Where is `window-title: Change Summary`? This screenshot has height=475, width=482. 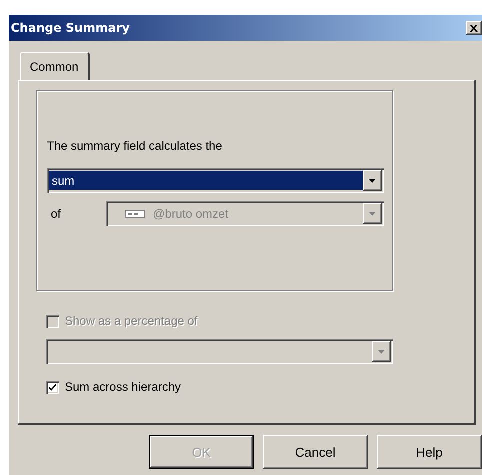
window-title: Change Summary is located at coordinates (70, 28).